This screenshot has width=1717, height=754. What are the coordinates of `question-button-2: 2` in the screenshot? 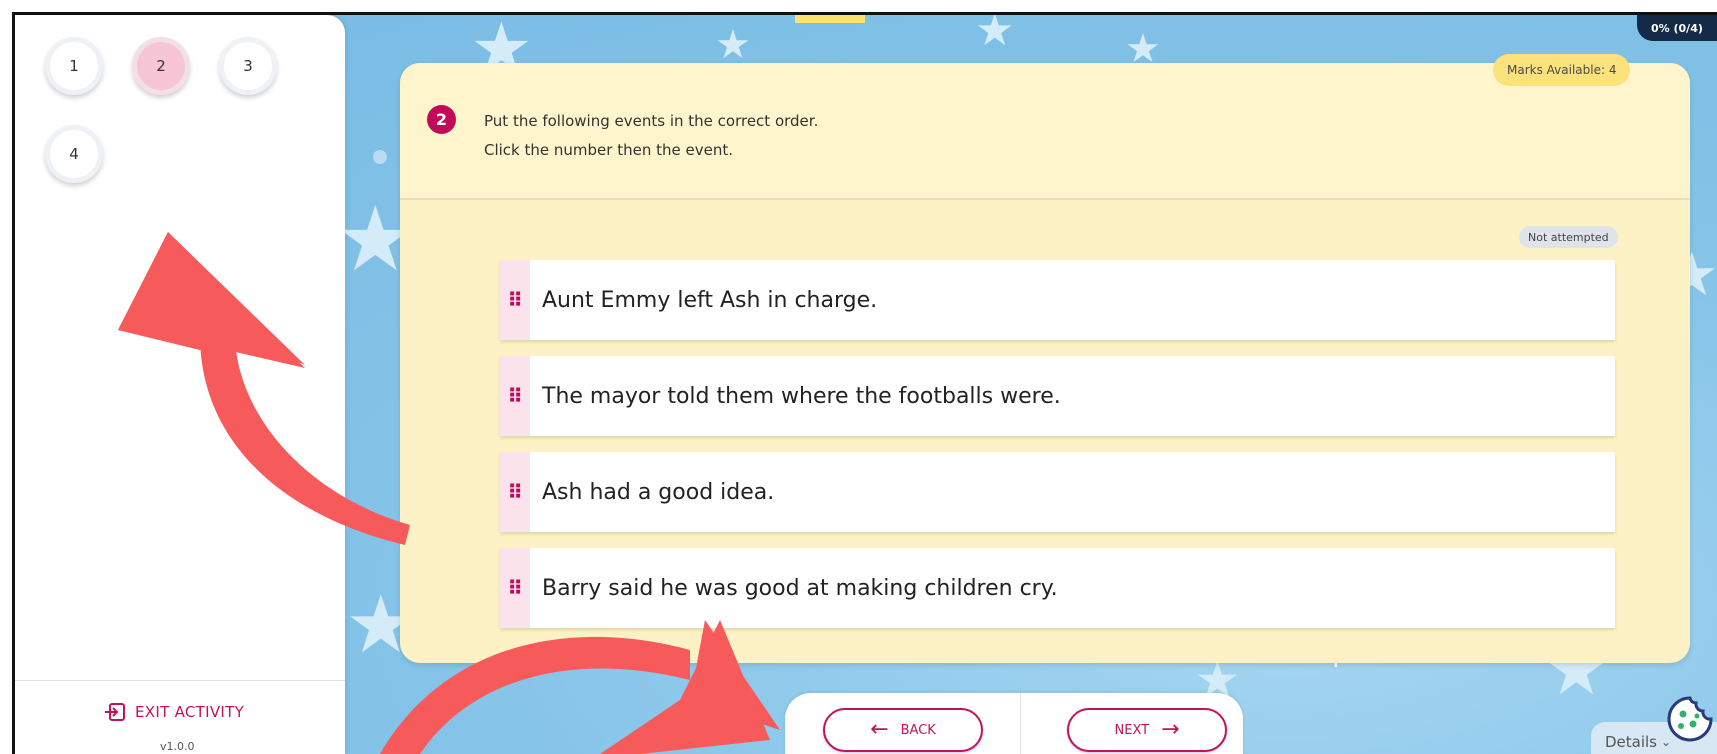 It's located at (161, 66).